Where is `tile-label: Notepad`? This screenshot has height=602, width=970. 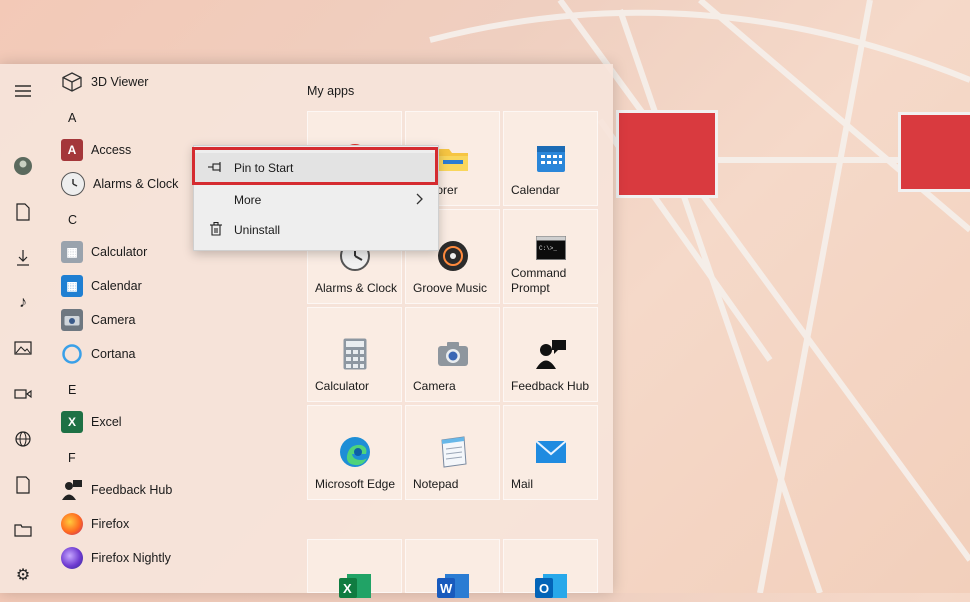
tile-label: Notepad is located at coordinates (436, 484).